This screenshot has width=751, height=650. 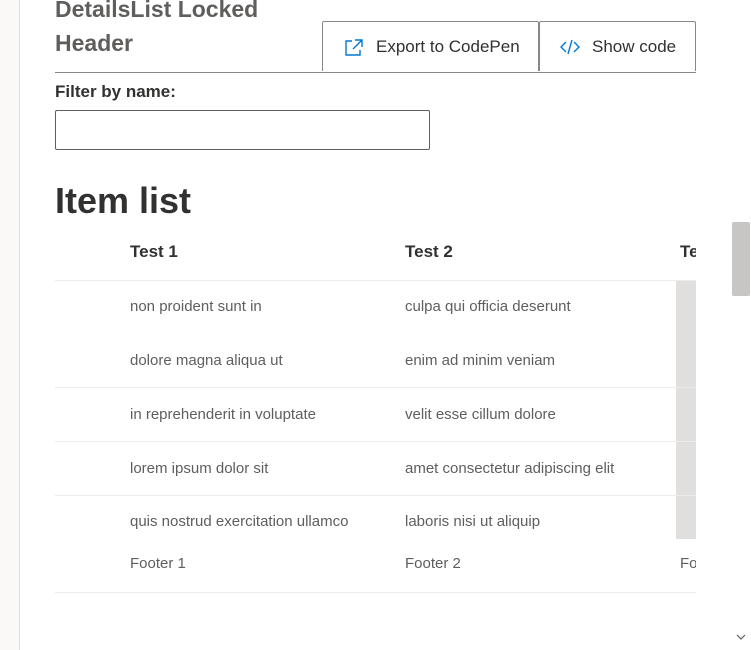 I want to click on vertical-scrollbar, so click(x=741, y=325).